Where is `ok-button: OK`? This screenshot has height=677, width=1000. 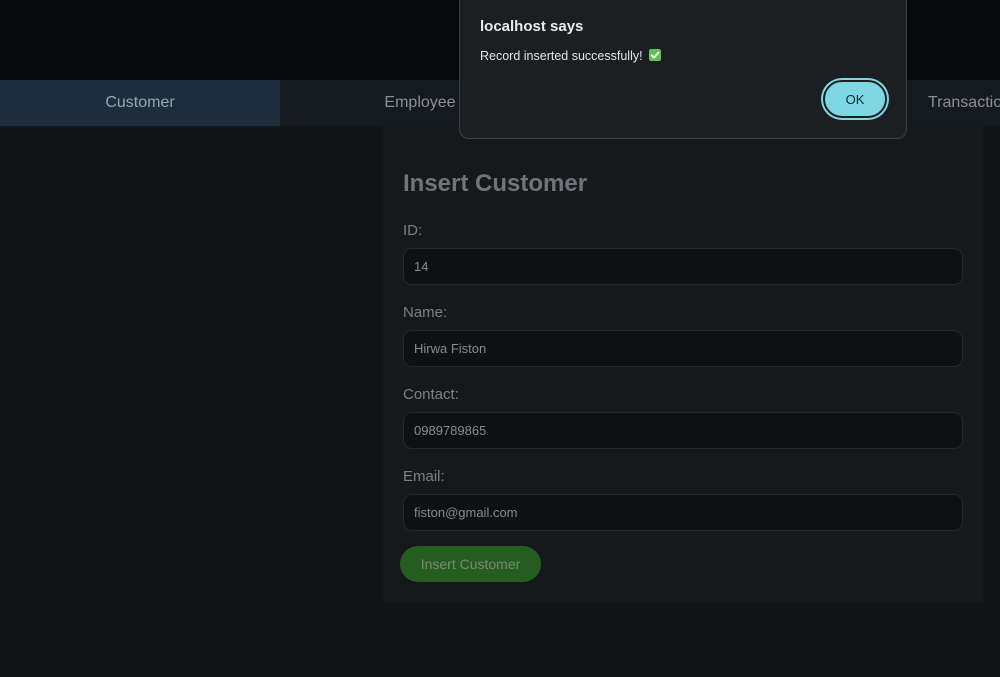 ok-button: OK is located at coordinates (855, 99).